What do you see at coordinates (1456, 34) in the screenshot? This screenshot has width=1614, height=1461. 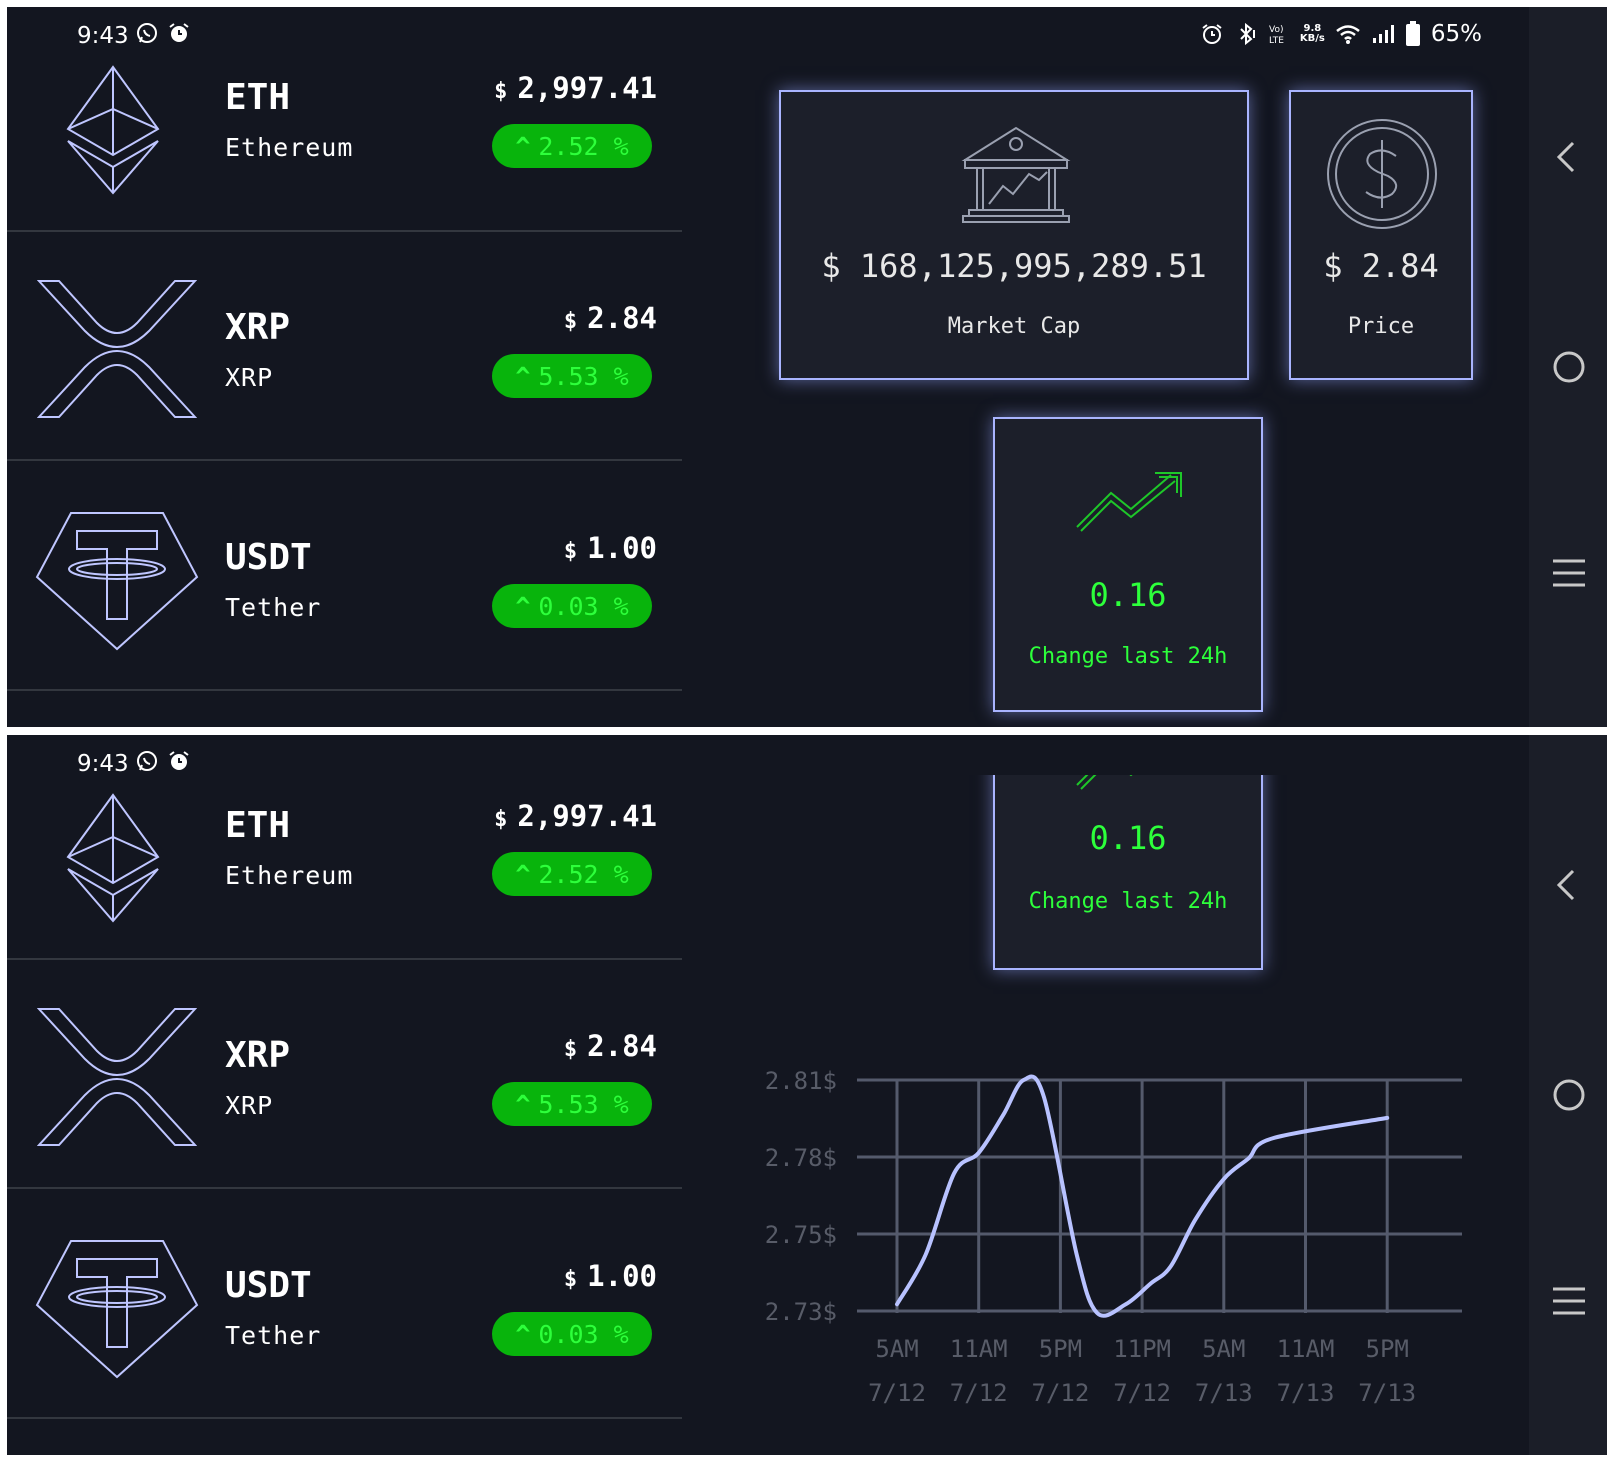 I see `battery-percent: 65%` at bounding box center [1456, 34].